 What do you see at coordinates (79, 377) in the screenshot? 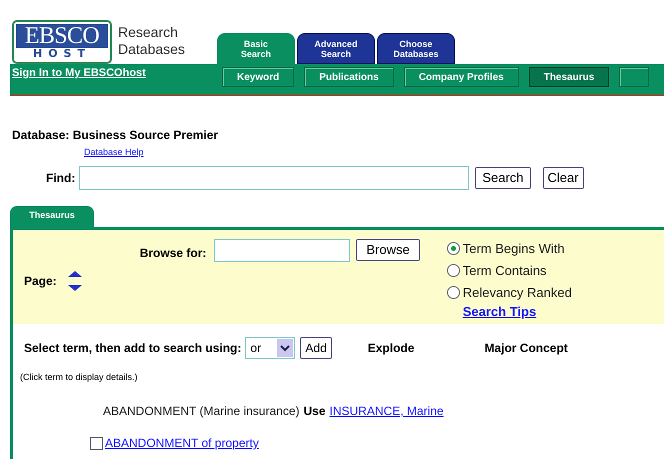
I see `hint-text: (Click term to display details.)` at bounding box center [79, 377].